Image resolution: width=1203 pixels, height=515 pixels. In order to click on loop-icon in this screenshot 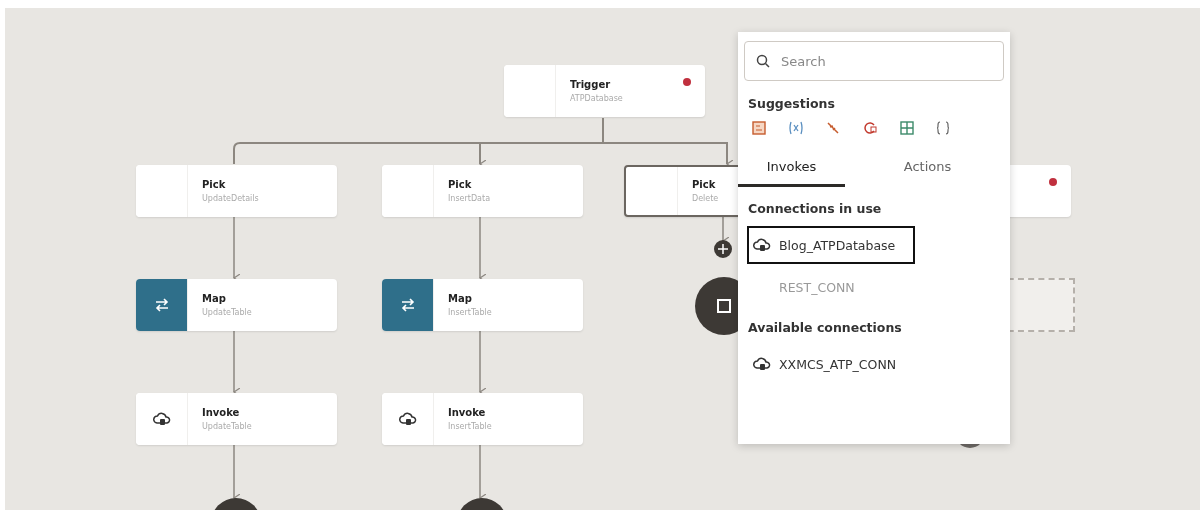, I will do `click(870, 128)`.